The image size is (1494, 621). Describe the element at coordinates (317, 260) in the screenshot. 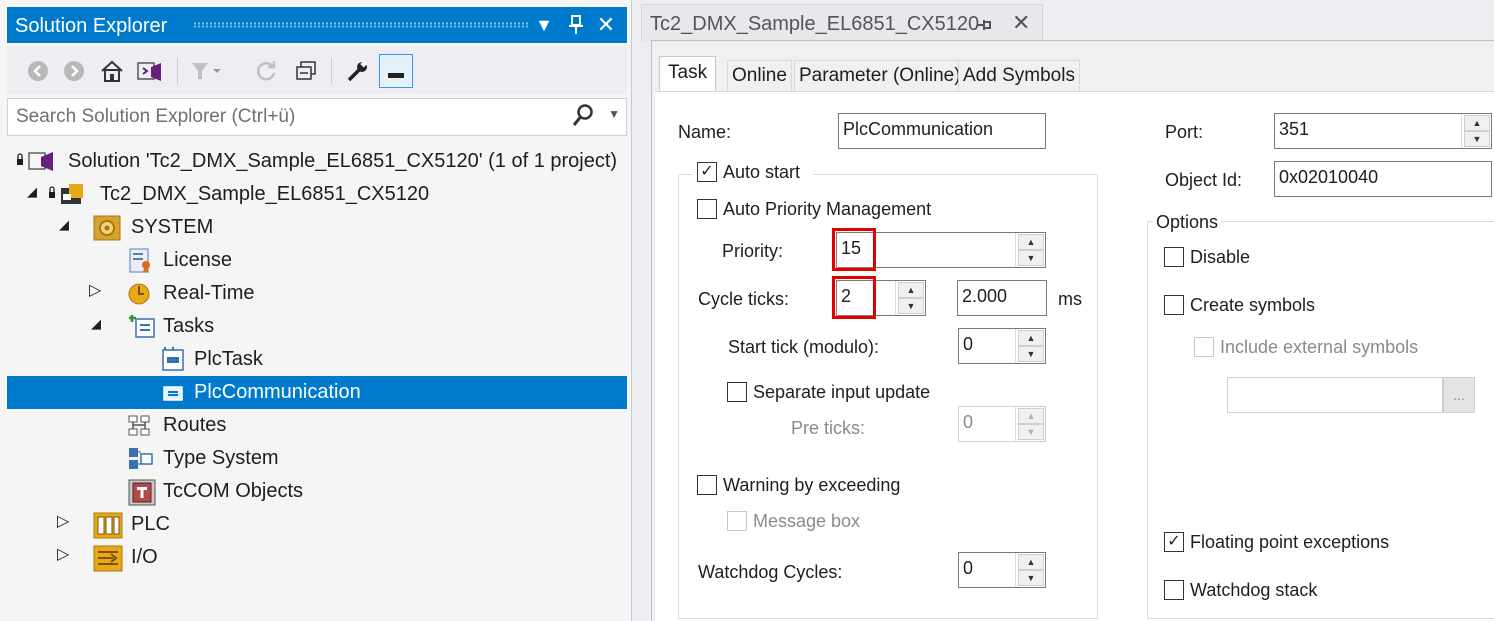

I see `tree-item-license: License` at that location.